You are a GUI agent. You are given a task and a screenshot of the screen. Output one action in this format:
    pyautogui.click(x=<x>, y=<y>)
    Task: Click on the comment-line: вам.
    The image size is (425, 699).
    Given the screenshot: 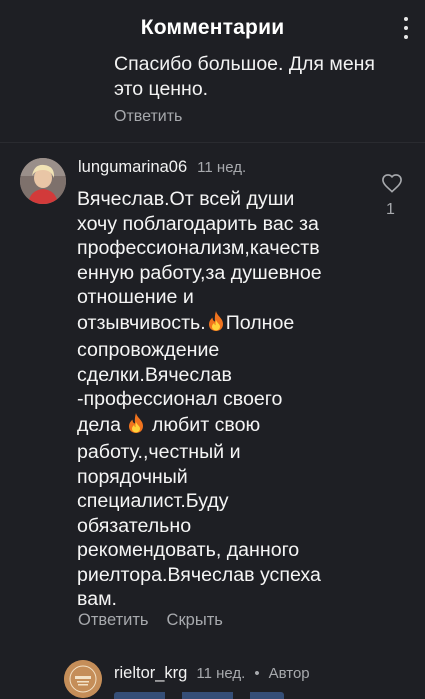 What is the action you would take?
    pyautogui.click(x=97, y=599)
    